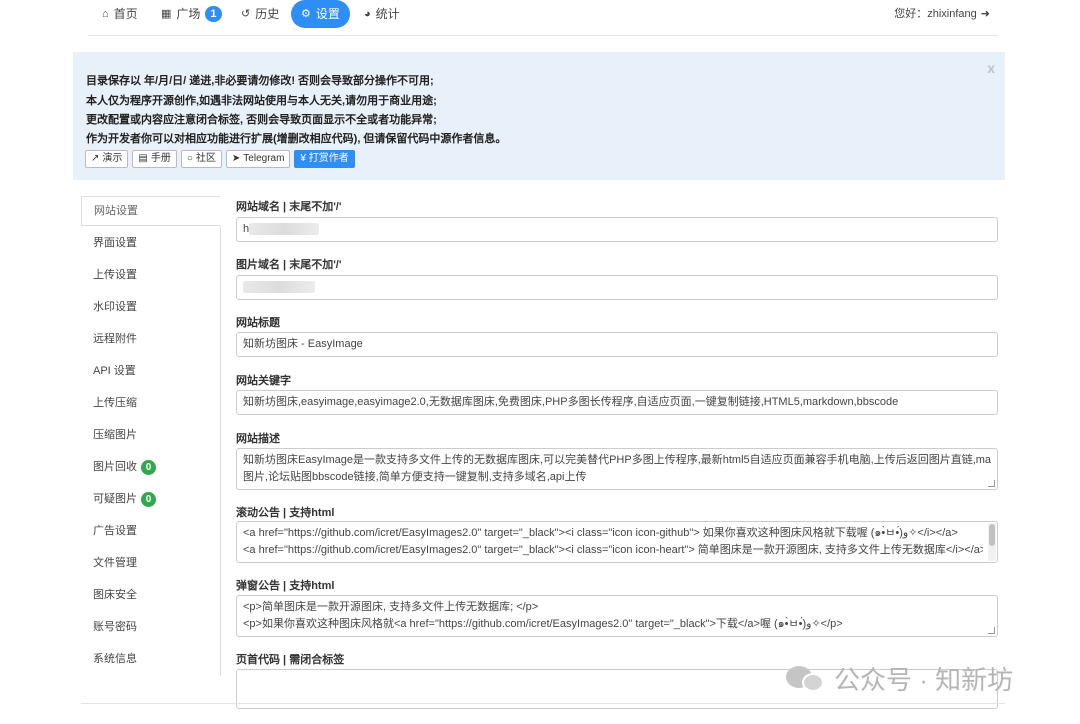 This screenshot has height=724, width=1080. Describe the element at coordinates (143, 158) in the screenshot. I see `book-icon: ▤` at that location.